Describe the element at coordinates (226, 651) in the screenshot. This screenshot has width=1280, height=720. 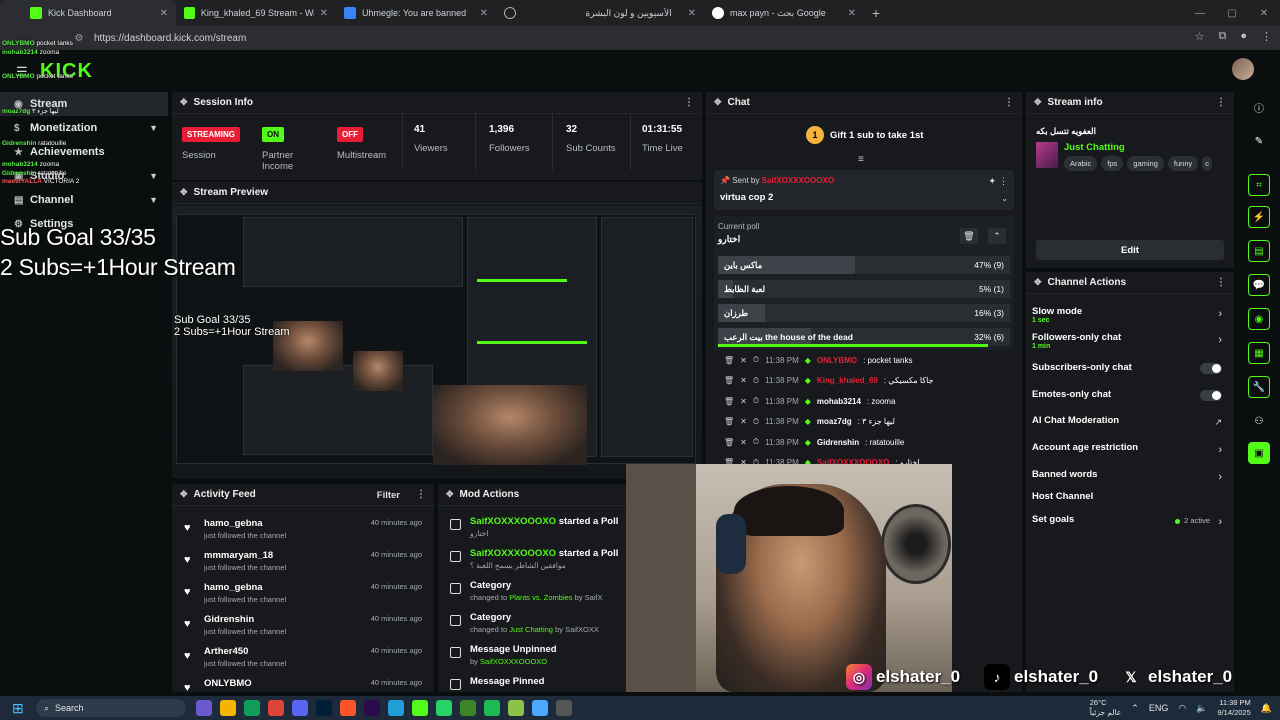
I see `activity-user: Arther450` at that location.